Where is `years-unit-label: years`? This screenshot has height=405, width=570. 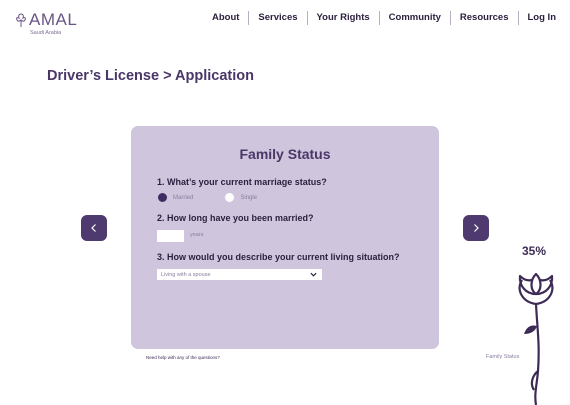 years-unit-label: years is located at coordinates (197, 235).